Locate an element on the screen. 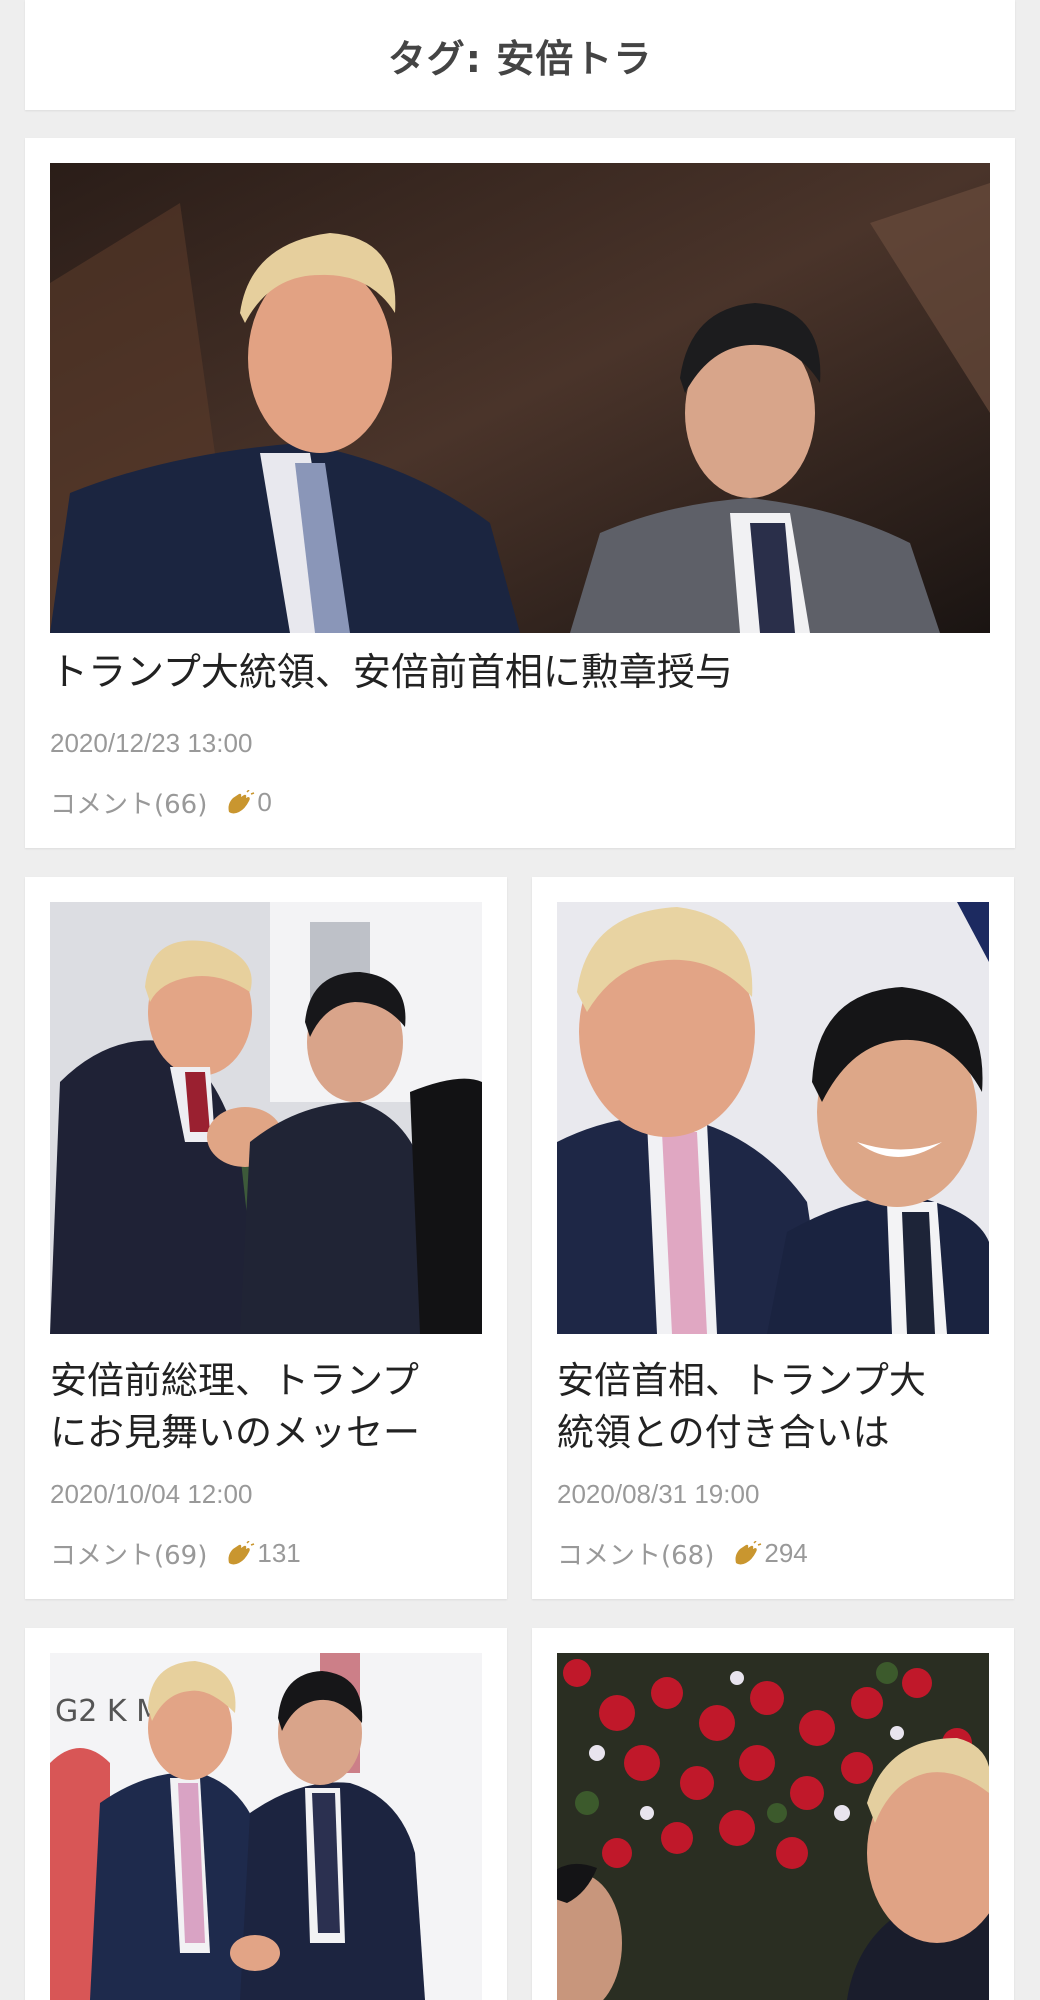 The width and height of the screenshot is (1040, 2000). comment-count-link: コメント(66) is located at coordinates (128, 802).